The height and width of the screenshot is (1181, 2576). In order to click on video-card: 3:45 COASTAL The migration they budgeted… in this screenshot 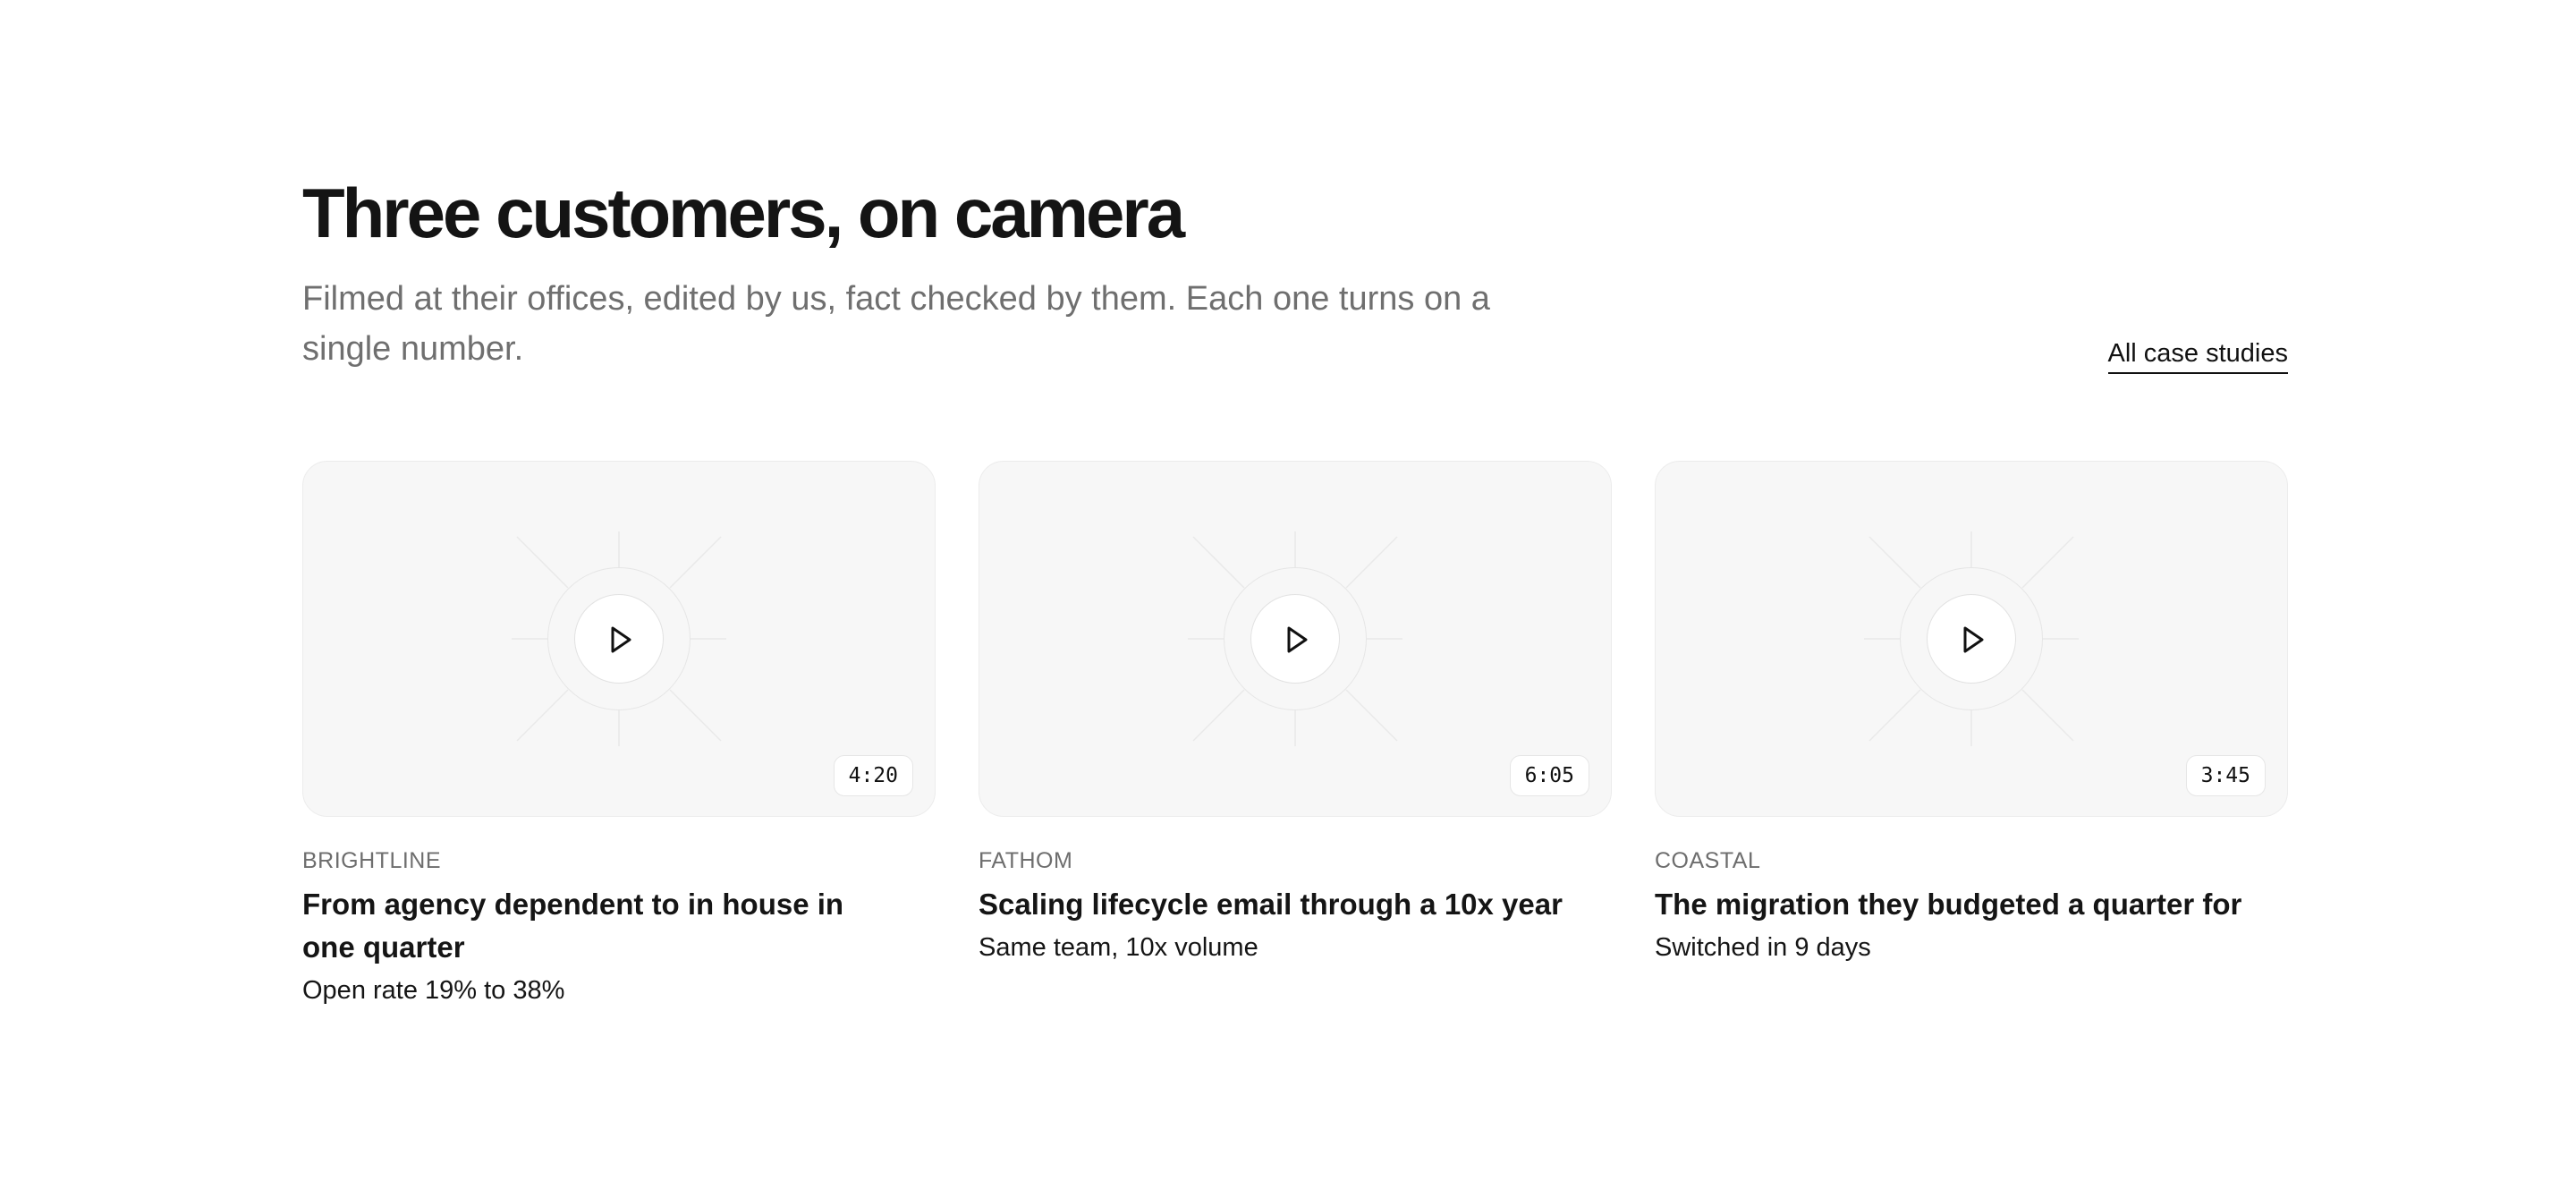, I will do `click(1971, 774)`.